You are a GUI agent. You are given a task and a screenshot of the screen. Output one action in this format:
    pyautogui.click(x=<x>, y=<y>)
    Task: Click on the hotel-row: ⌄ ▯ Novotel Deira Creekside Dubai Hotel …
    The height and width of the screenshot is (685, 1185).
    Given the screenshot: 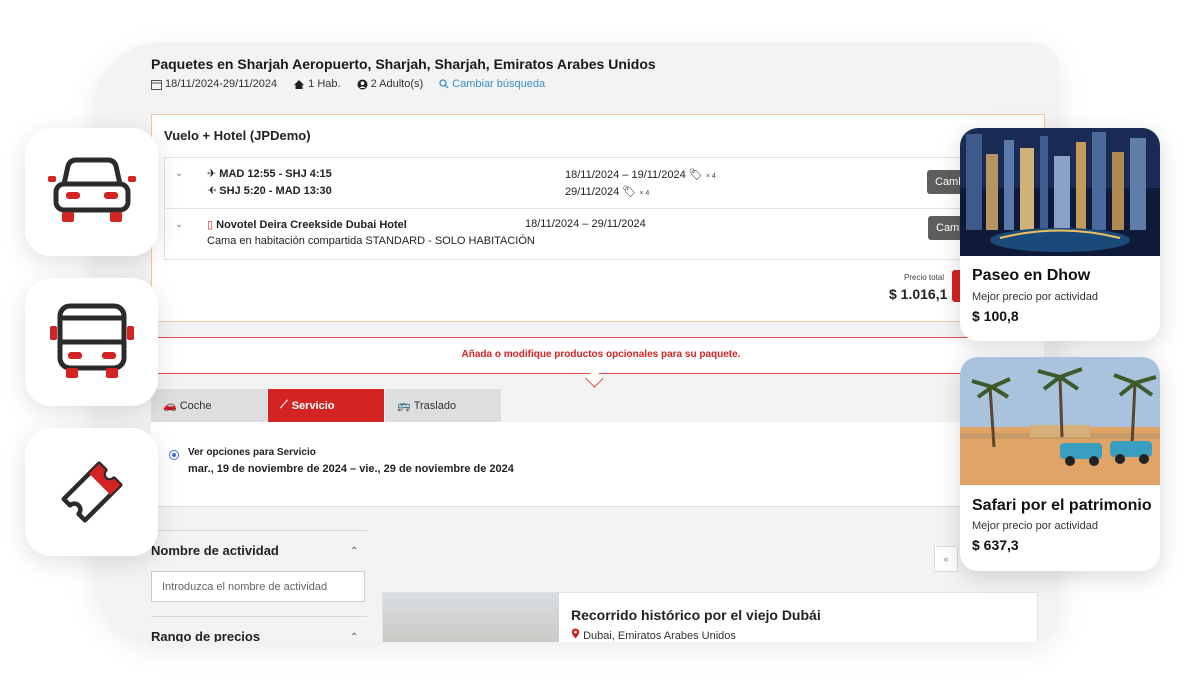 What is the action you would take?
    pyautogui.click(x=605, y=234)
    